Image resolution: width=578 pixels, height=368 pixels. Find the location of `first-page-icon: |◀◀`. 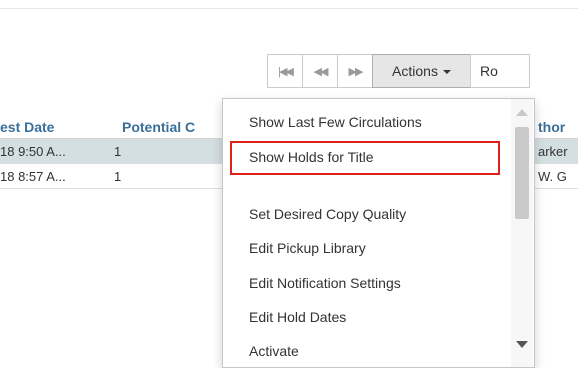

first-page-icon: |◀◀ is located at coordinates (286, 71).